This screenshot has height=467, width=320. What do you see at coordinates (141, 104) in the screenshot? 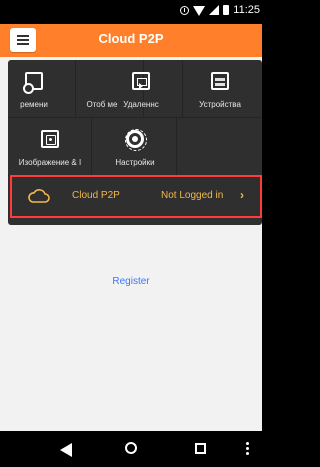
I see `menu-tile-label: Удаленнс` at bounding box center [141, 104].